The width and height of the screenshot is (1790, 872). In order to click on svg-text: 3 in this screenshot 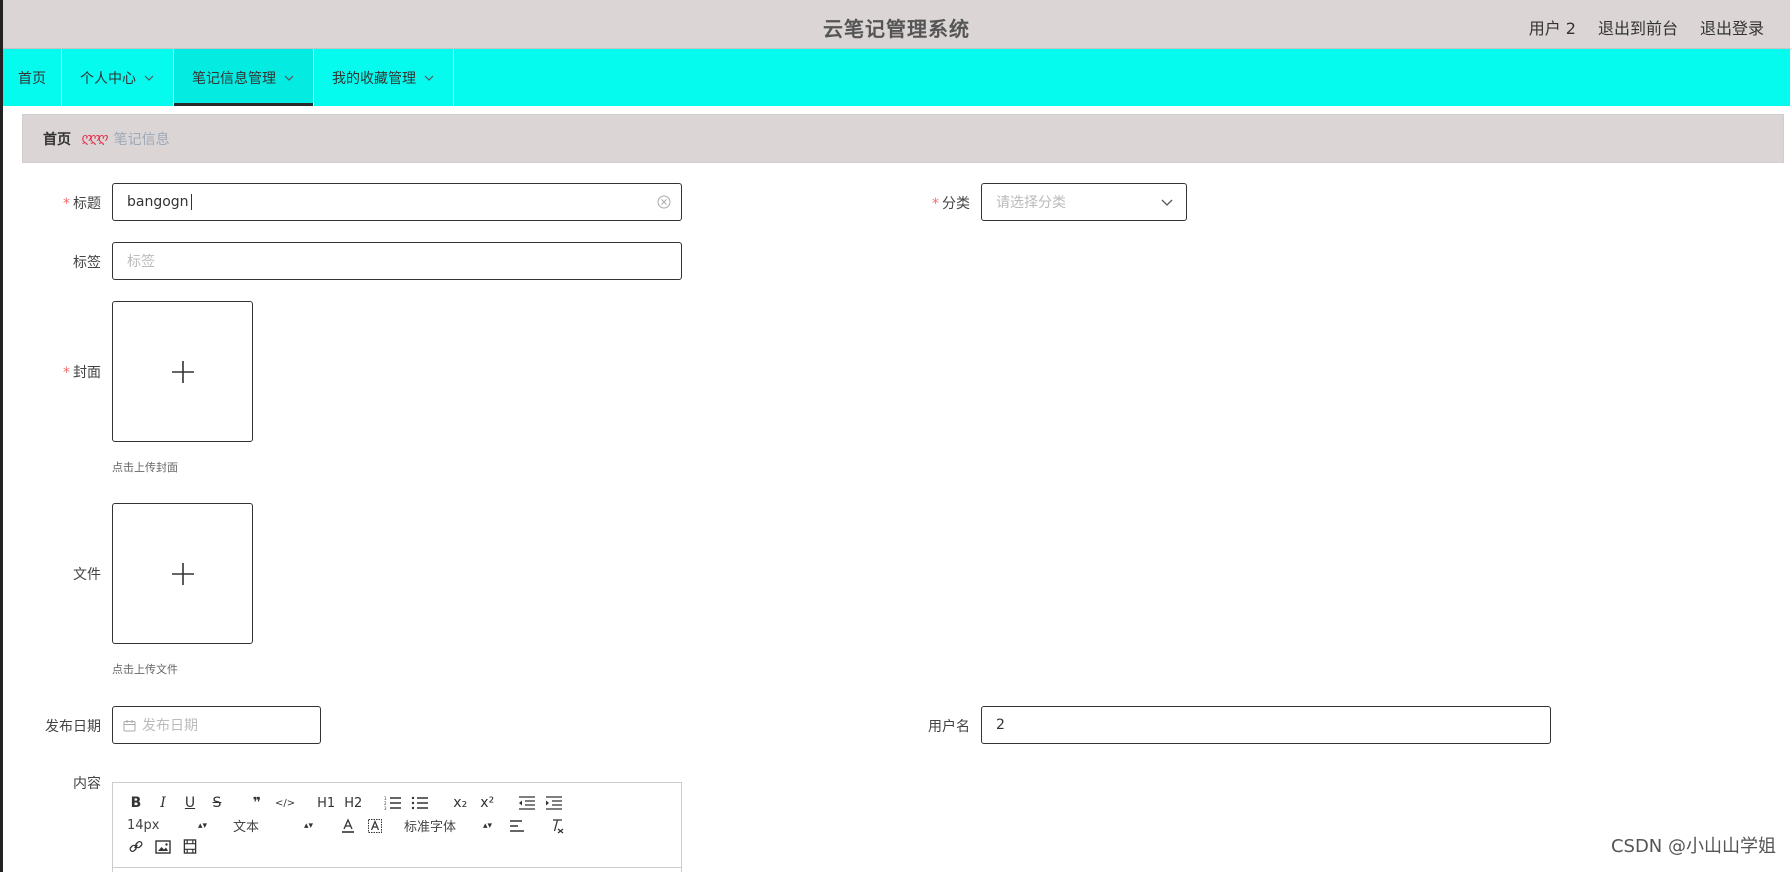, I will do `click(385, 808)`.